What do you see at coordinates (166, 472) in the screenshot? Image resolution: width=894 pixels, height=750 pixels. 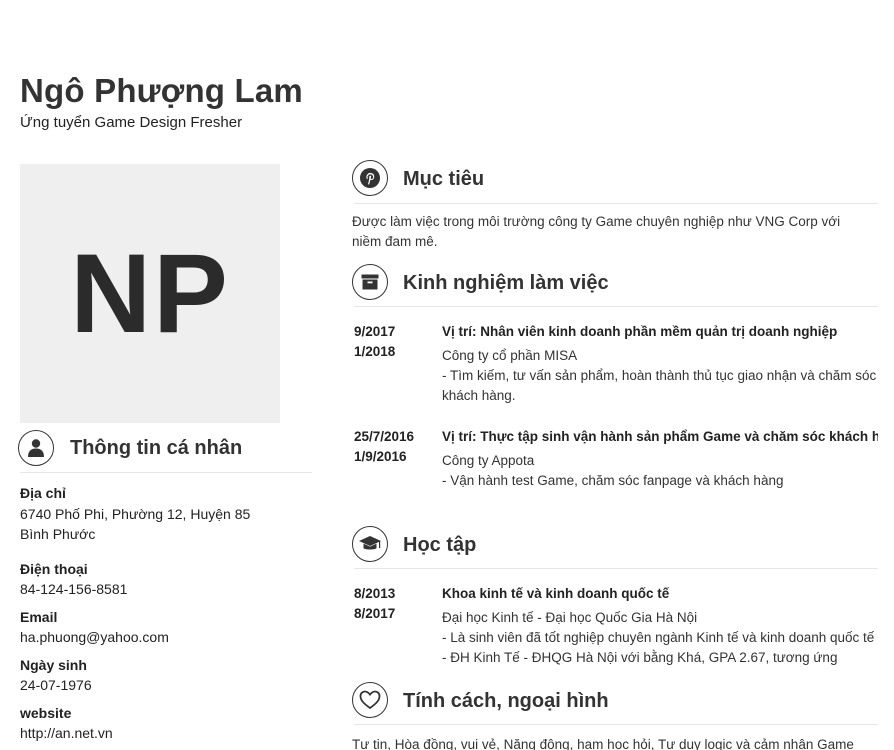 I see `personal-divider` at bounding box center [166, 472].